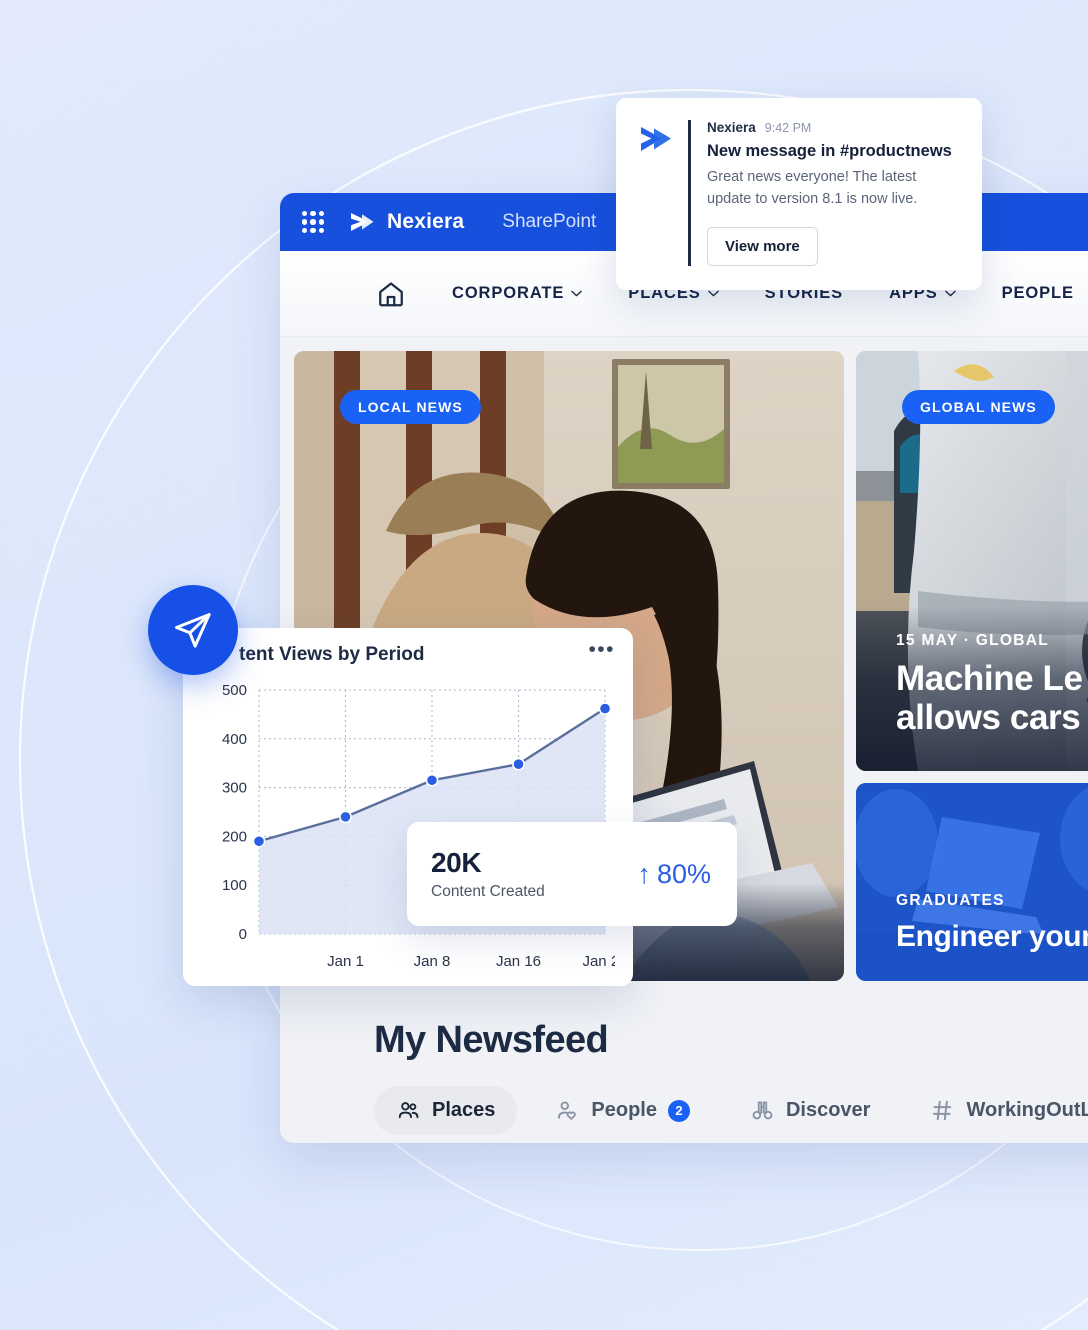 The image size is (1088, 1330). What do you see at coordinates (243, 934) in the screenshot?
I see `svg-text: 0` at bounding box center [243, 934].